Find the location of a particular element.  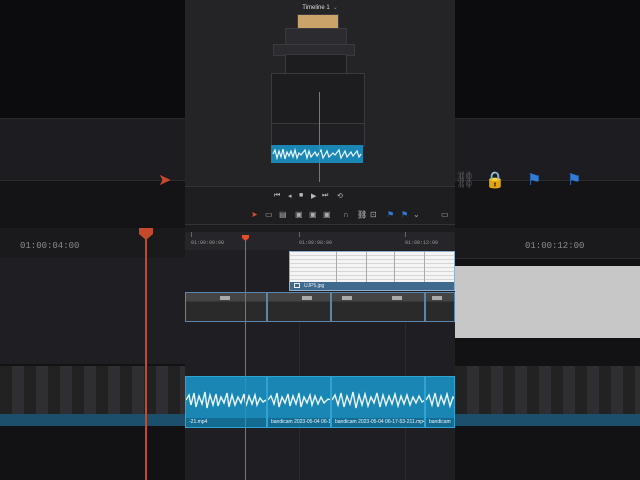

selection-tool-icon: ➤ is located at coordinates (254, 214).